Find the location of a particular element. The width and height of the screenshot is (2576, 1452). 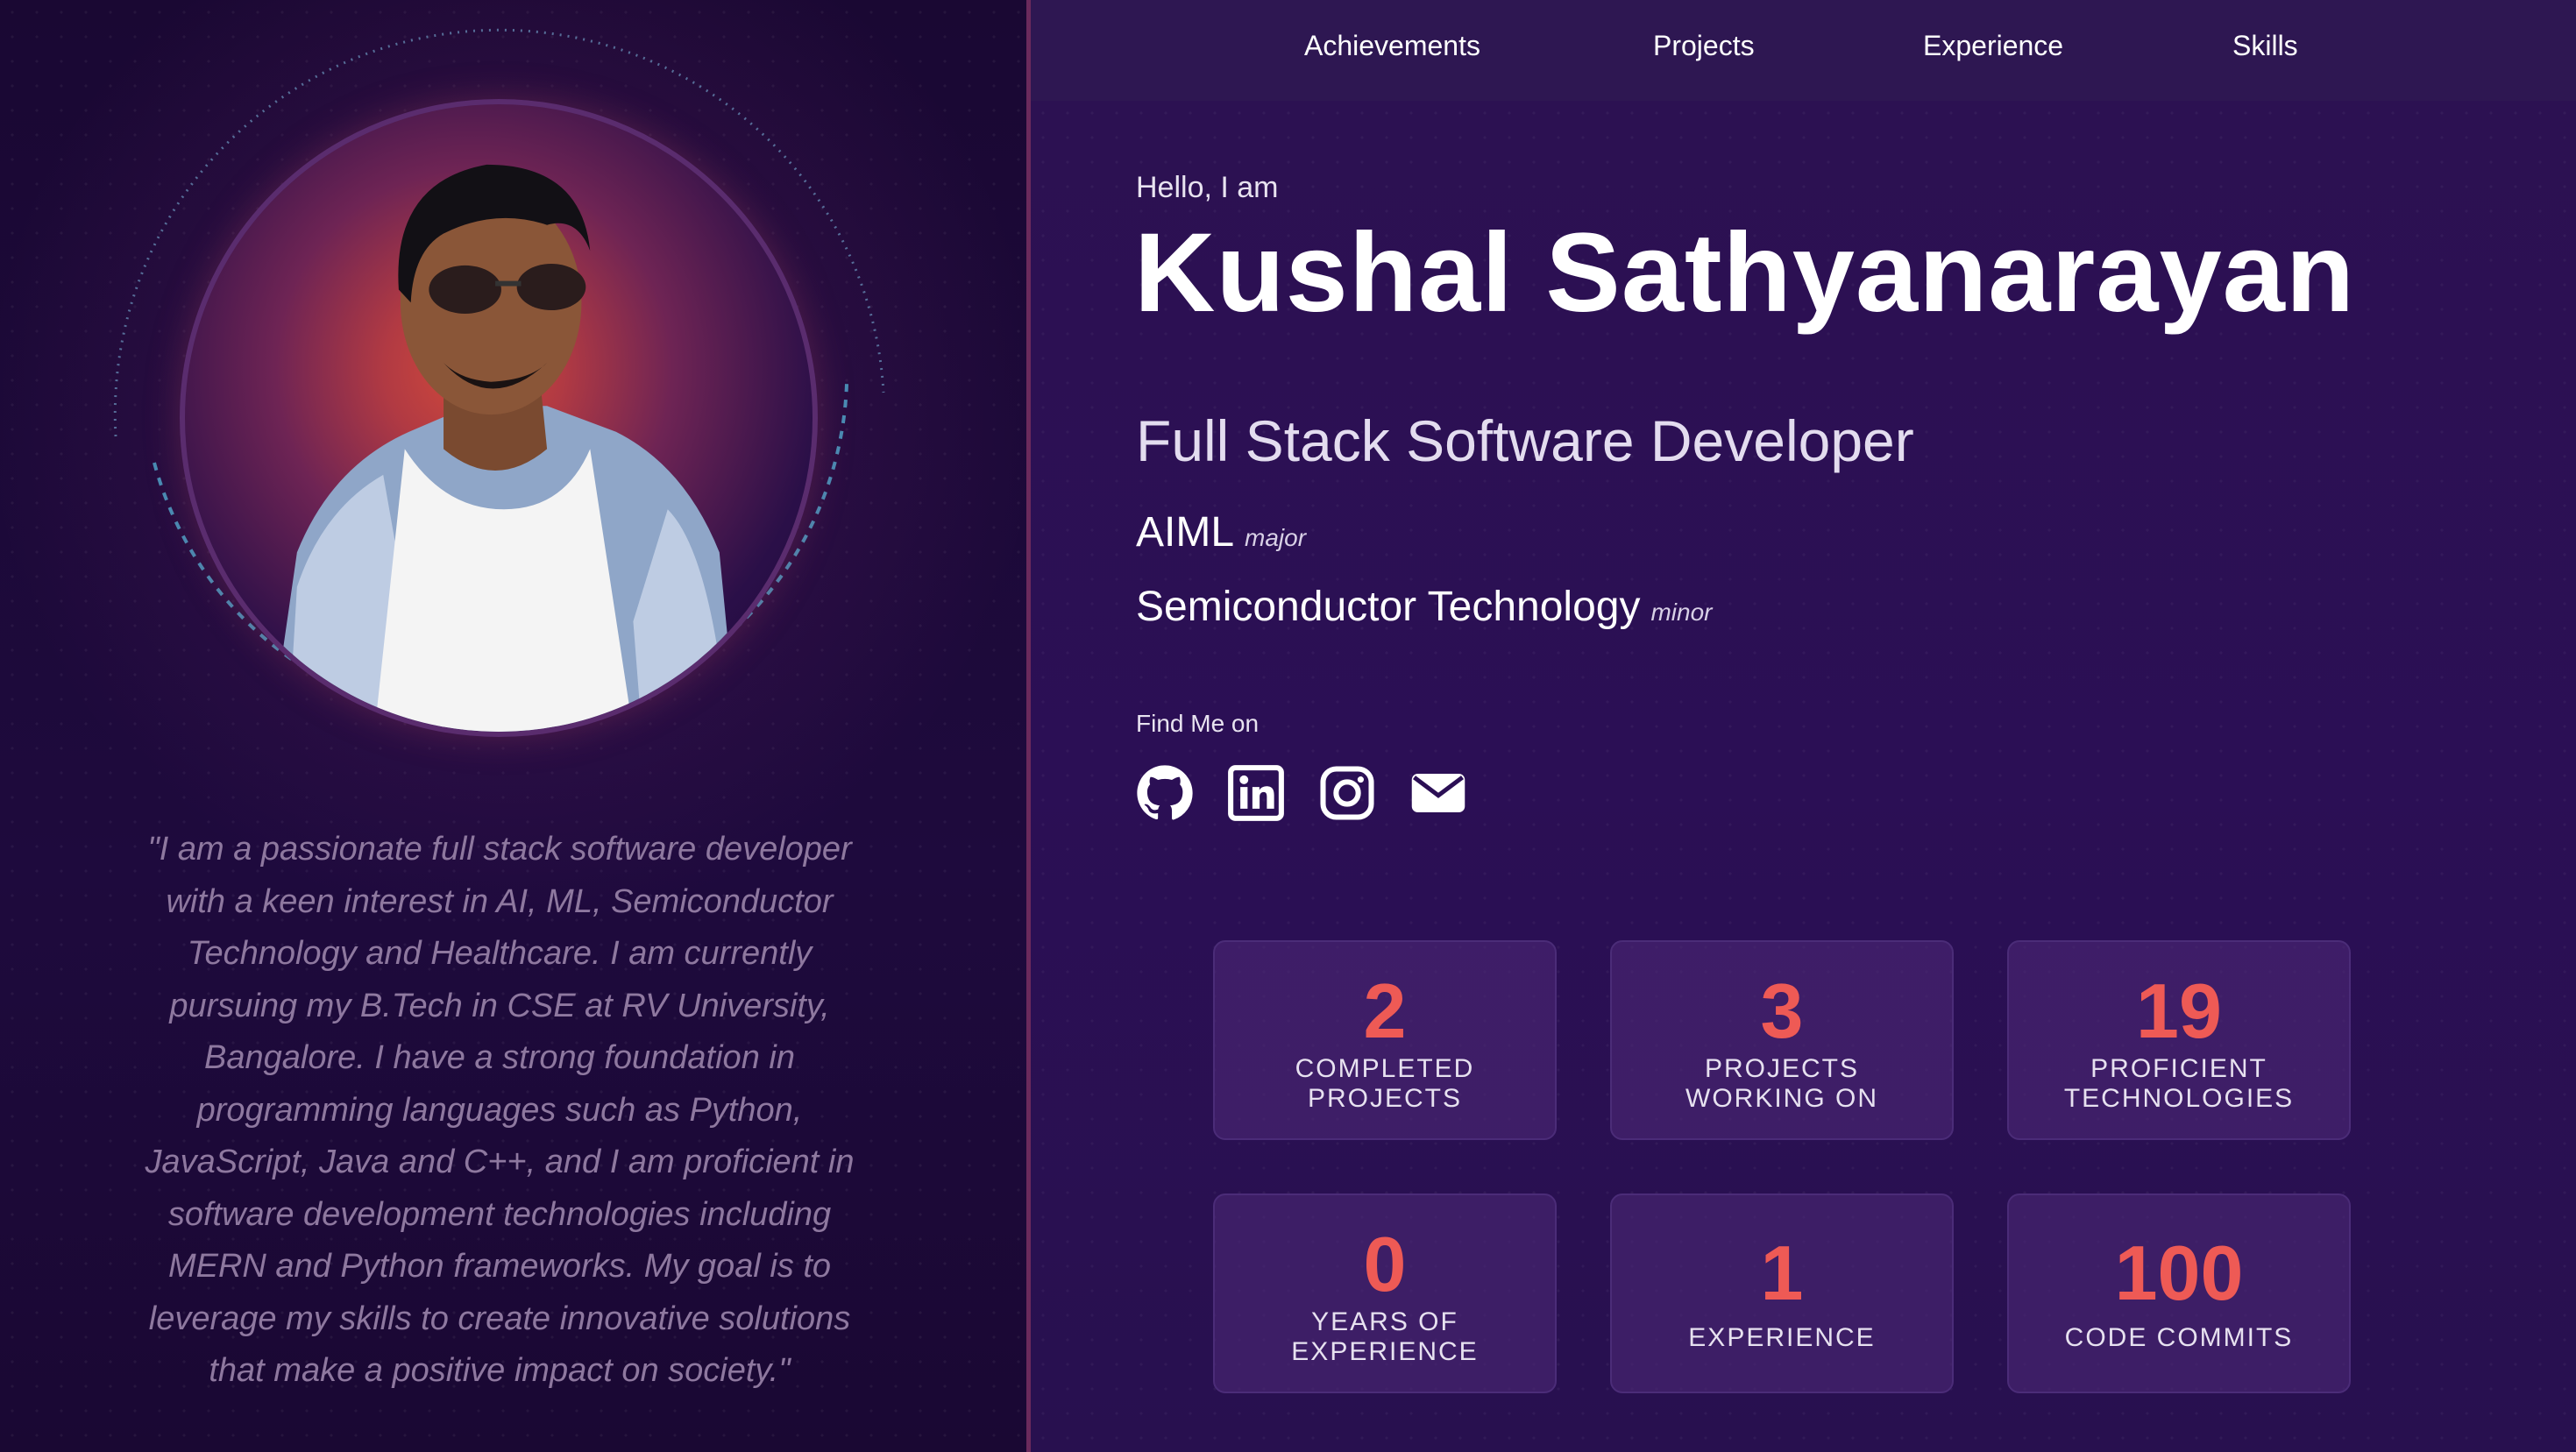

stat-card-completed-projects: 2 COMPLETED PROJECTS is located at coordinates (1385, 1040).